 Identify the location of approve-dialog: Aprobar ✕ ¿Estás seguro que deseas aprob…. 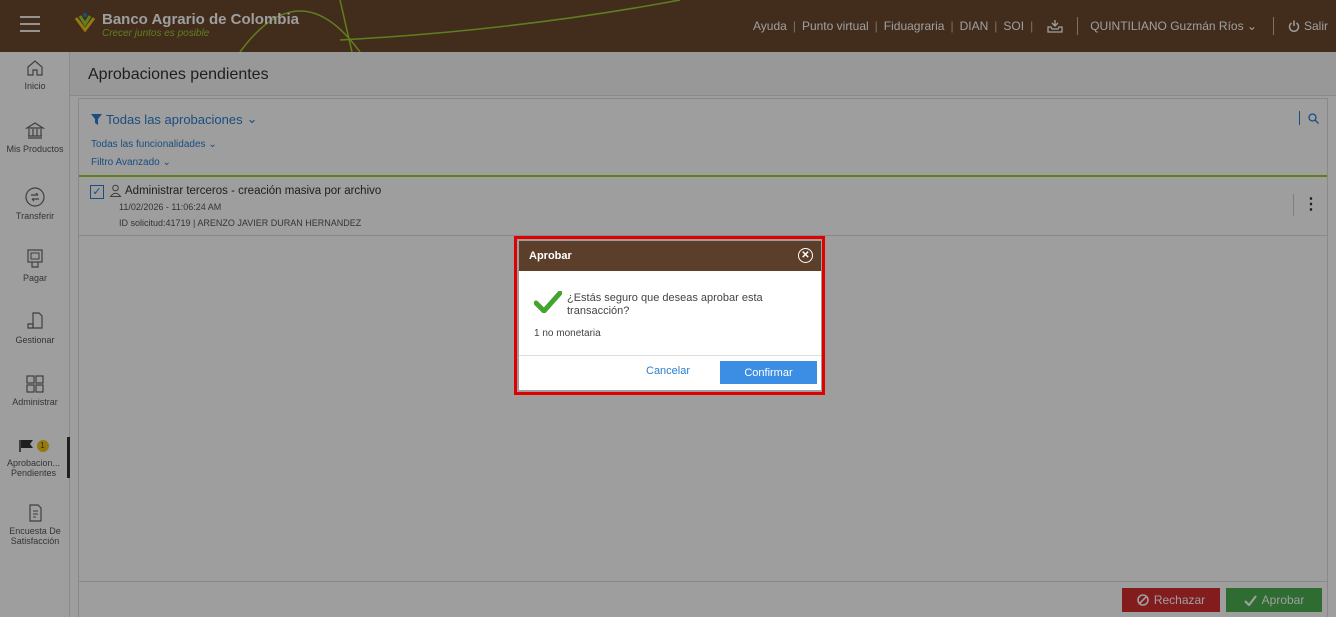
(670, 315).